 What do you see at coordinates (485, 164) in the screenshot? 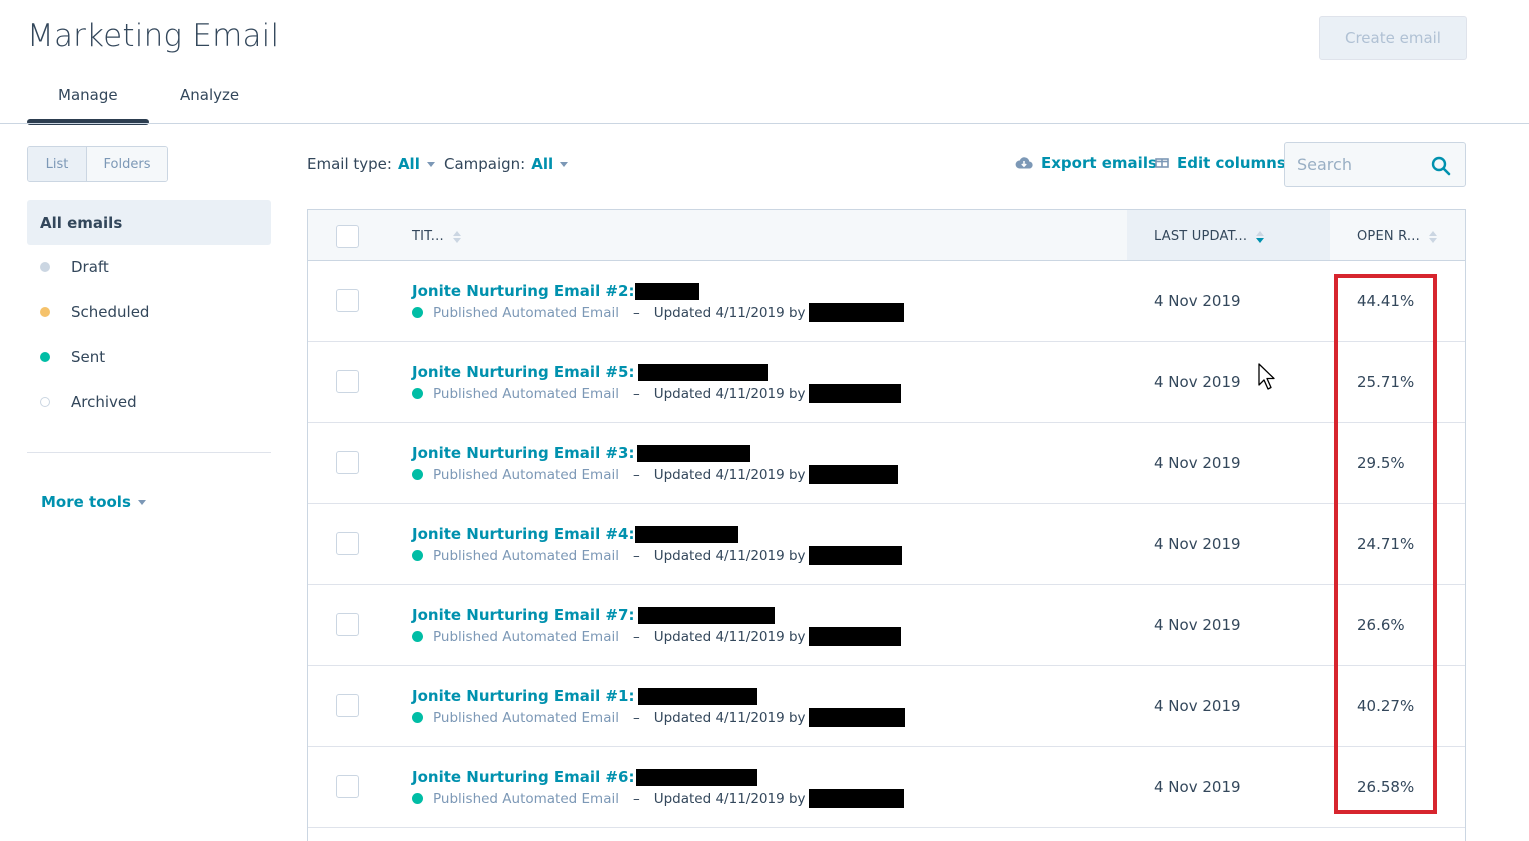
I see `campaign-label: Campaign:` at bounding box center [485, 164].